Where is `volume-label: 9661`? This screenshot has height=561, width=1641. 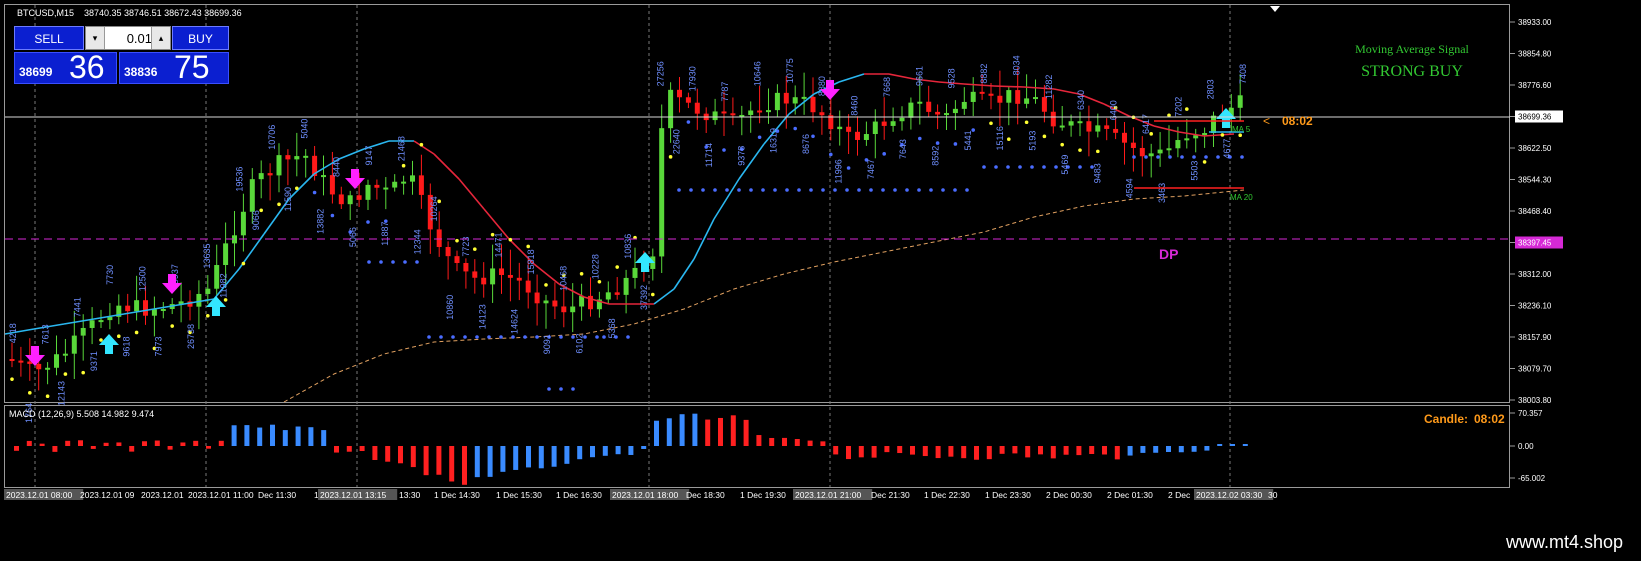 volume-label: 9661 is located at coordinates (919, 76).